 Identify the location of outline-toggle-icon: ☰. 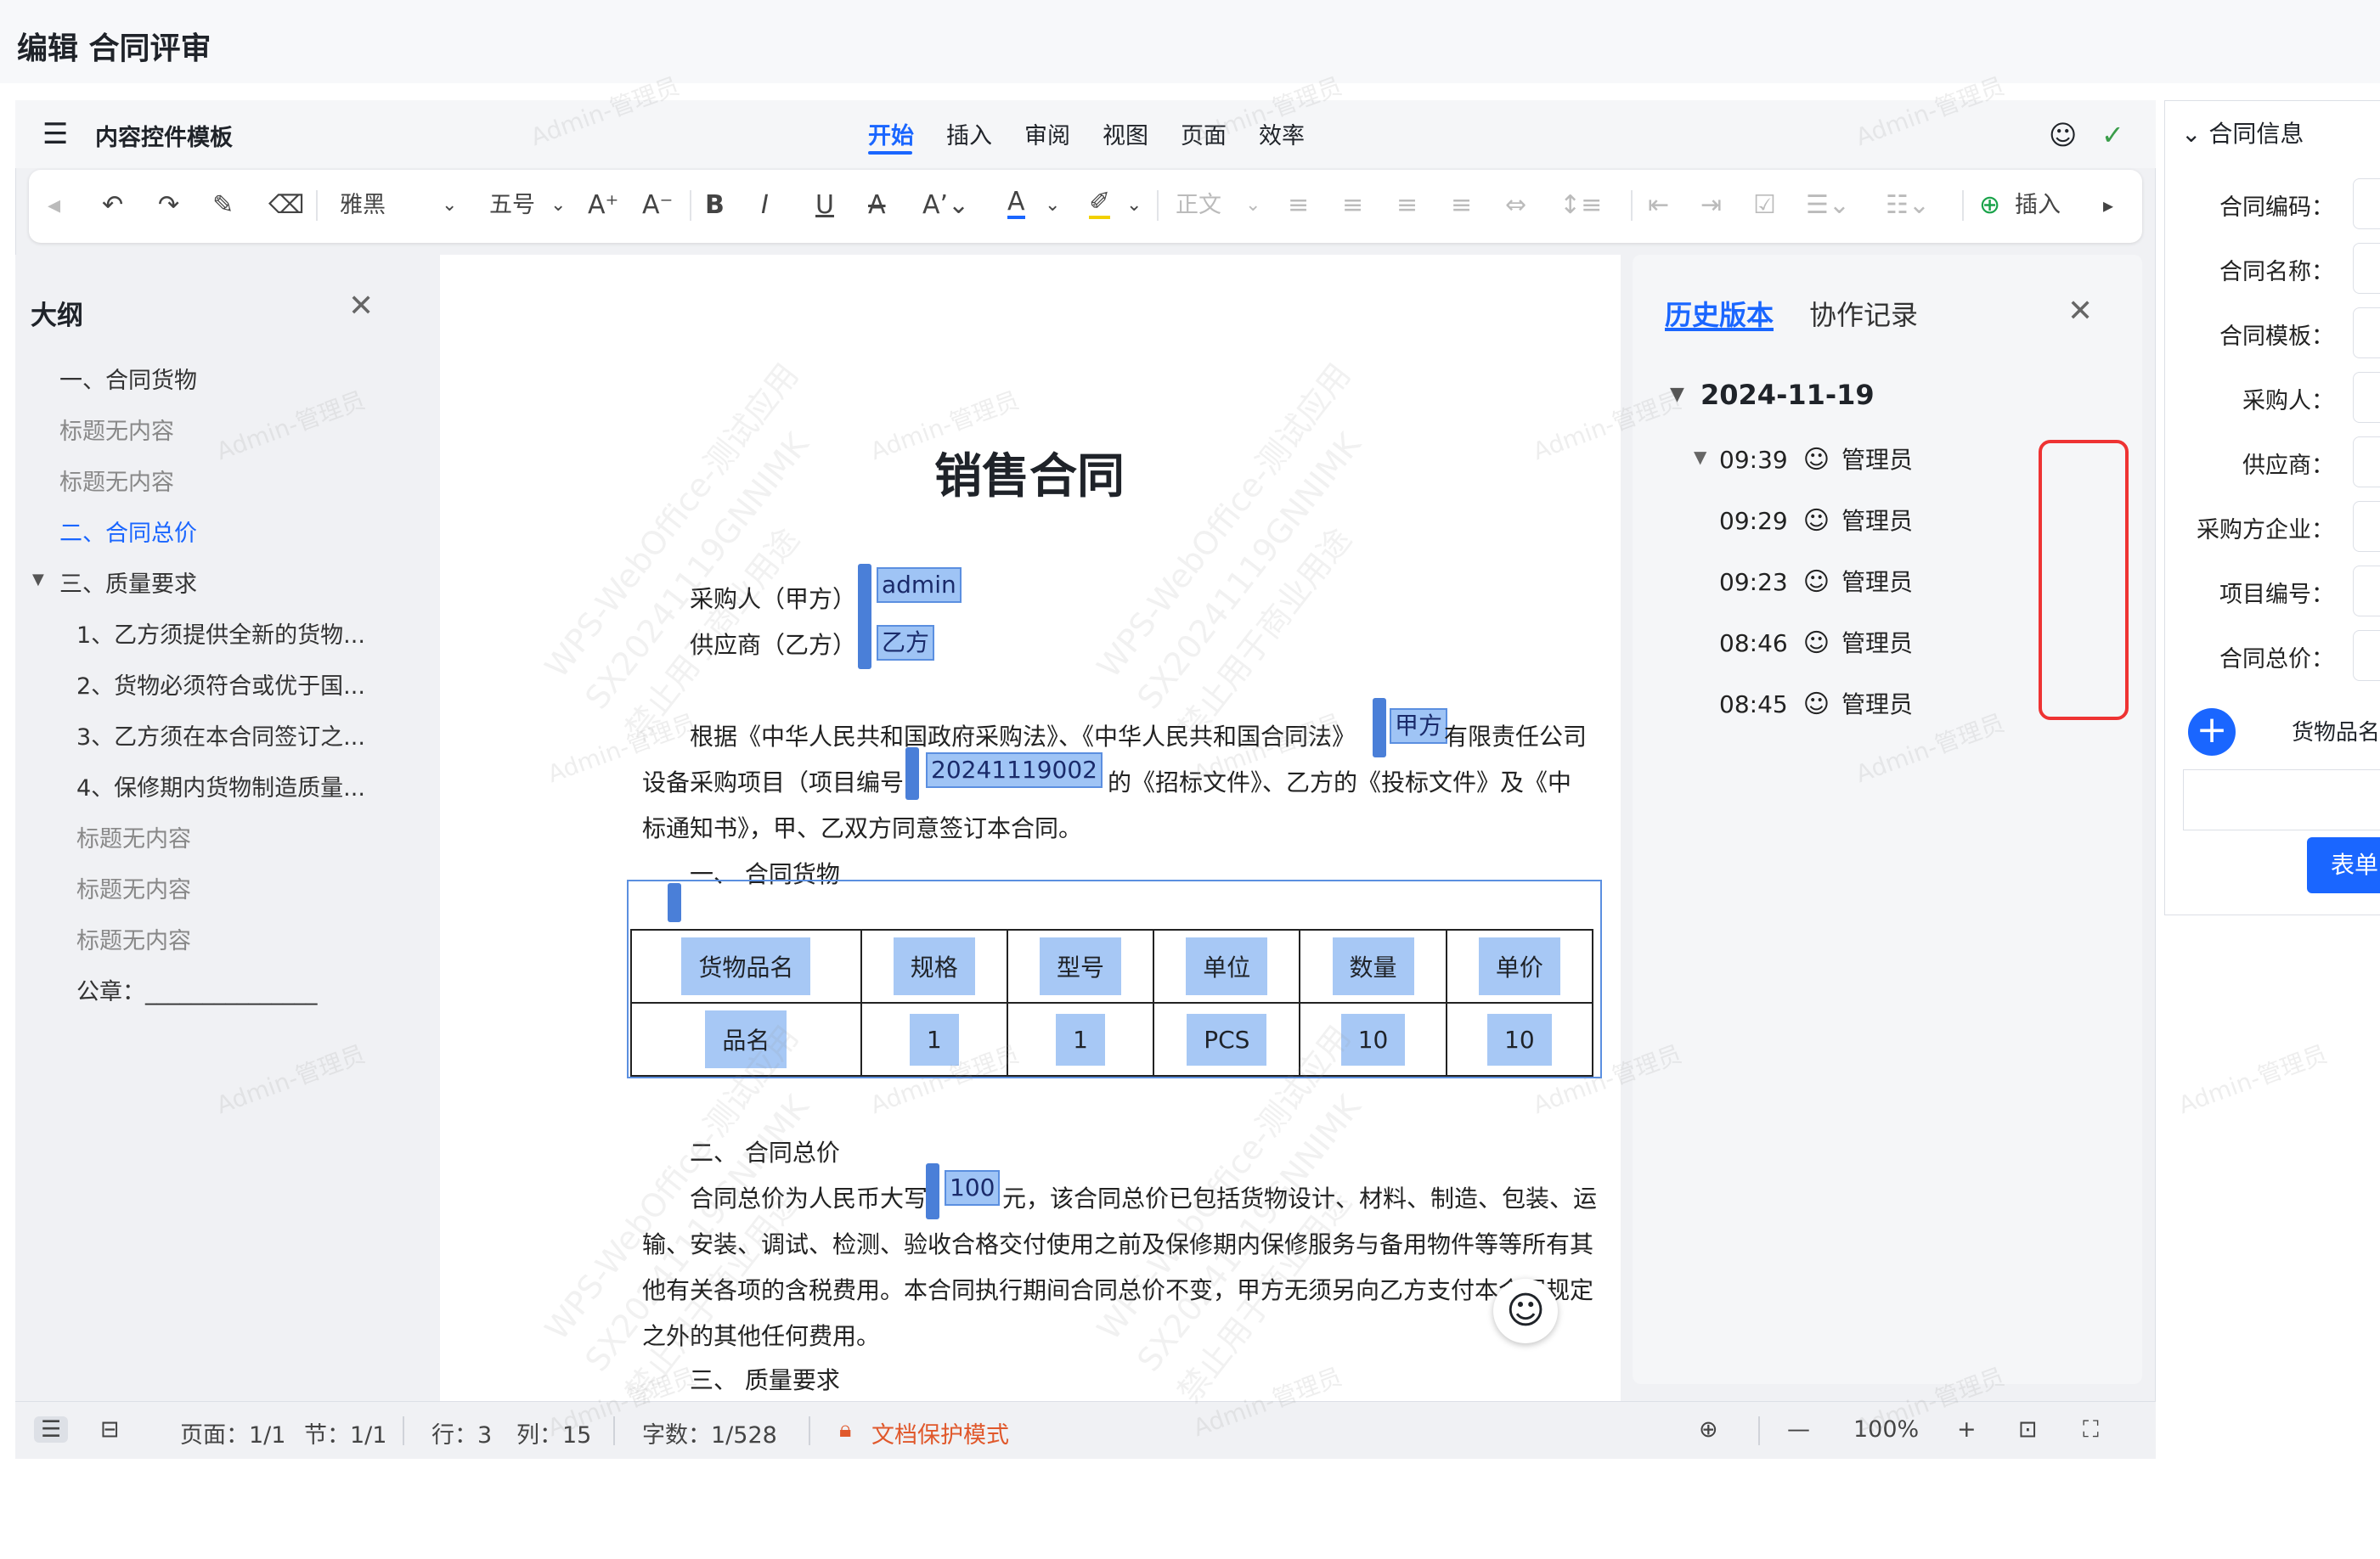
(52, 1429).